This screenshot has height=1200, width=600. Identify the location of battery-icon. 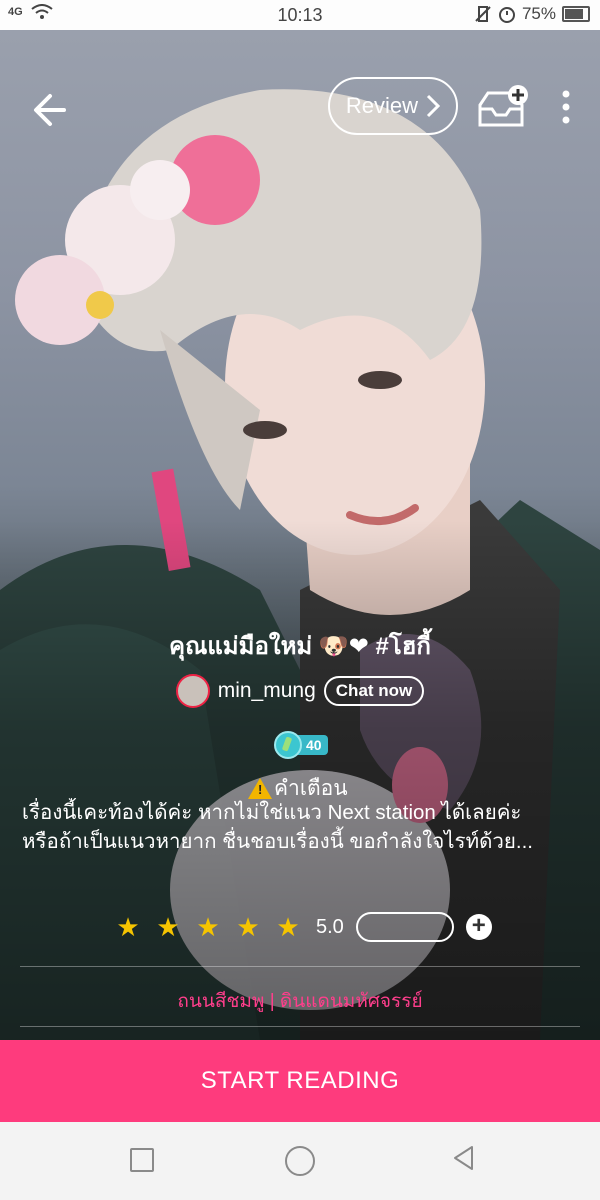
(576, 14).